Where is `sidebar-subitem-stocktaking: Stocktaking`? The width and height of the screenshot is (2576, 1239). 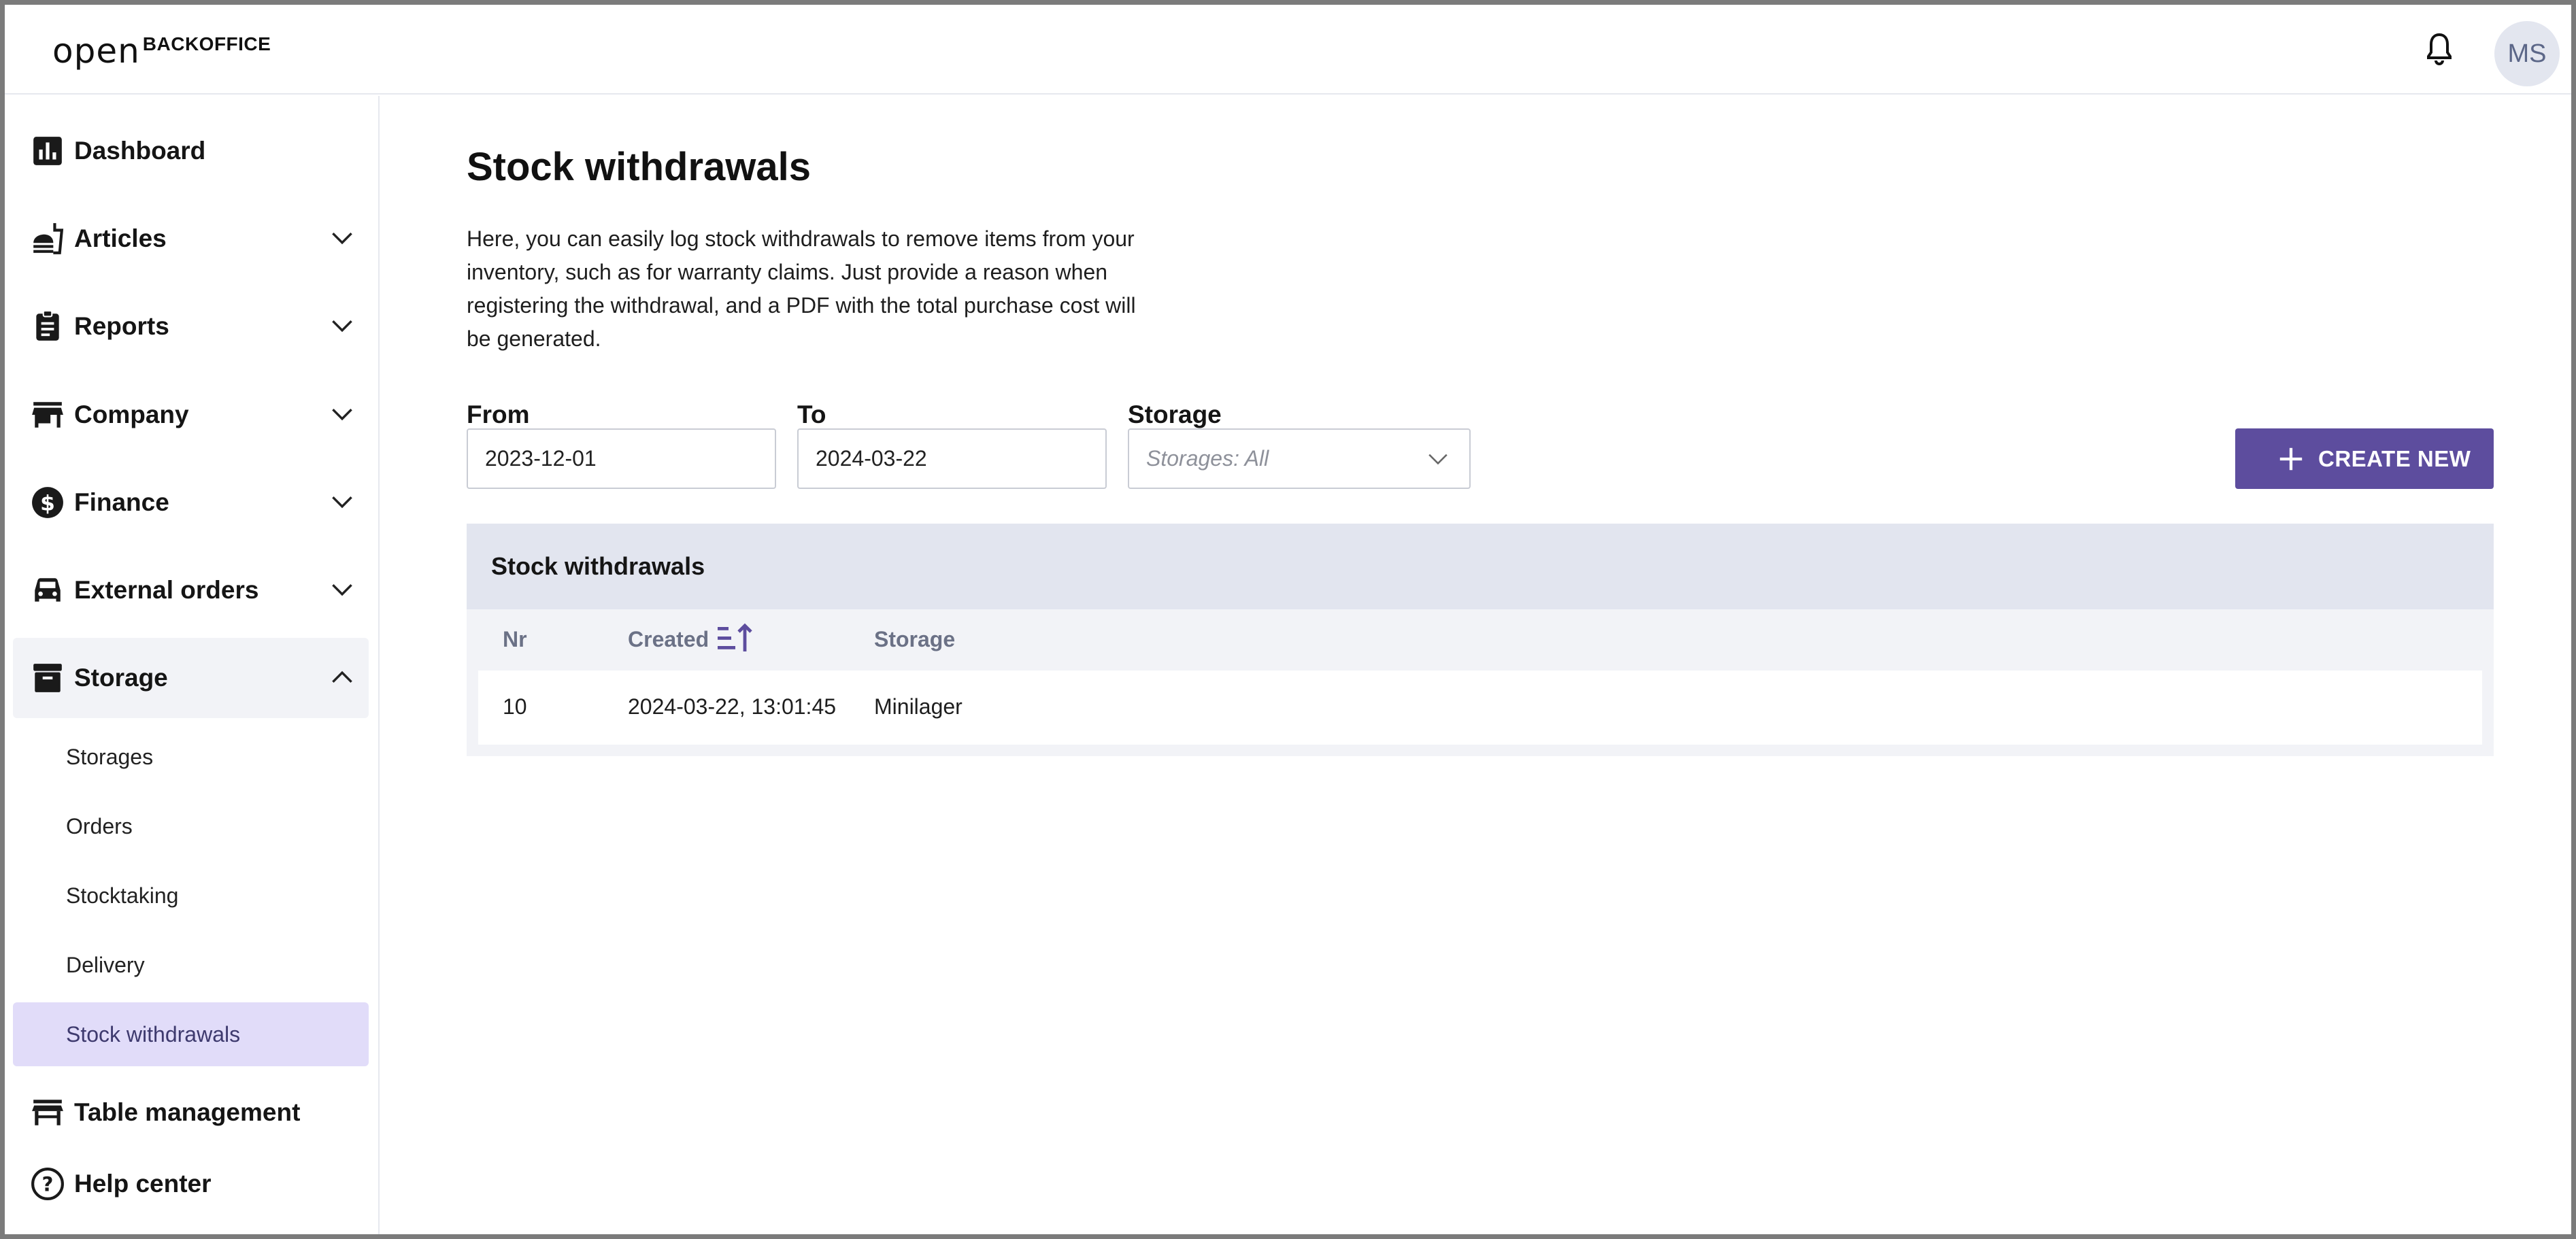
sidebar-subitem-stocktaking: Stocktaking is located at coordinates (191, 896).